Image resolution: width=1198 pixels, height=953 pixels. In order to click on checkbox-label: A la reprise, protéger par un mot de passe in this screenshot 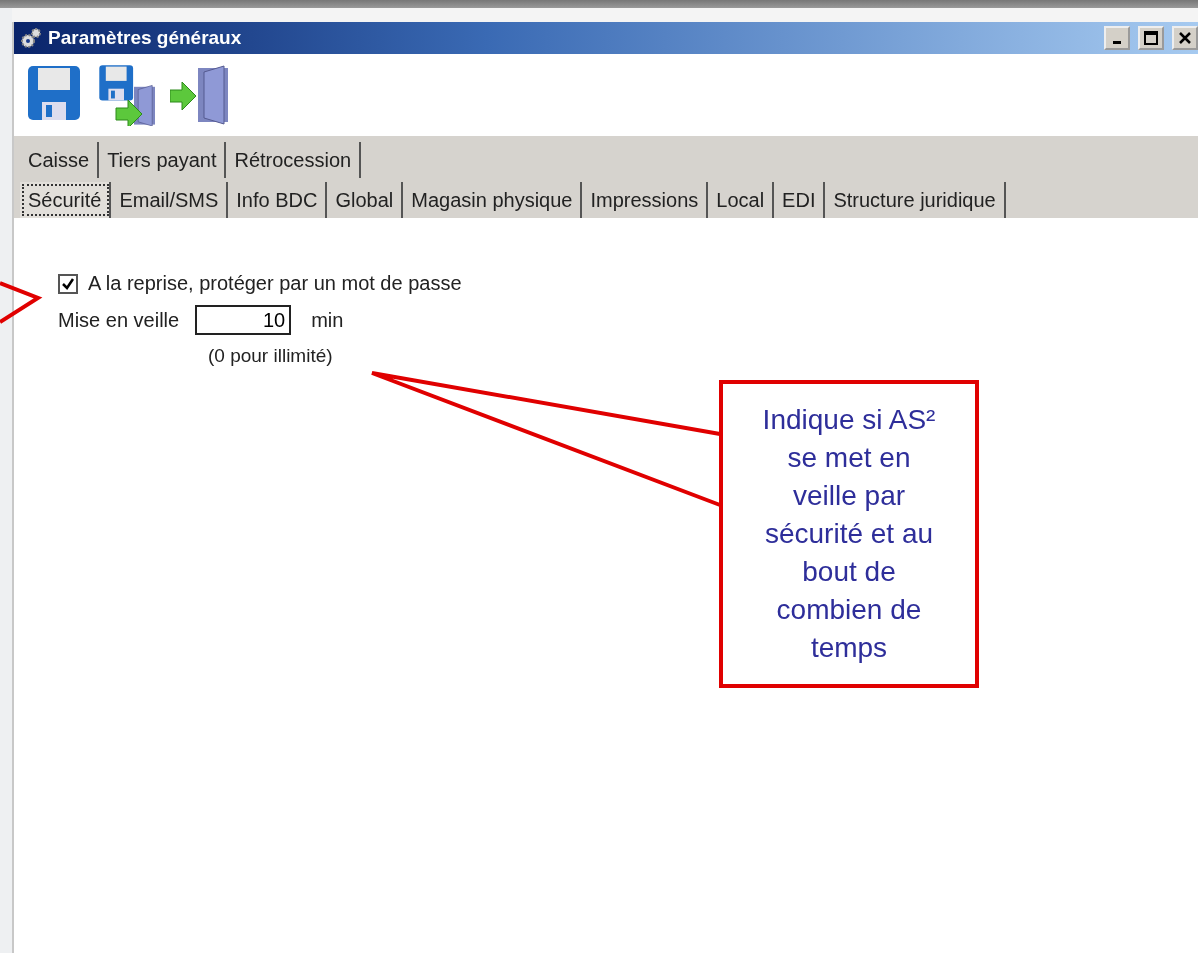, I will do `click(275, 283)`.